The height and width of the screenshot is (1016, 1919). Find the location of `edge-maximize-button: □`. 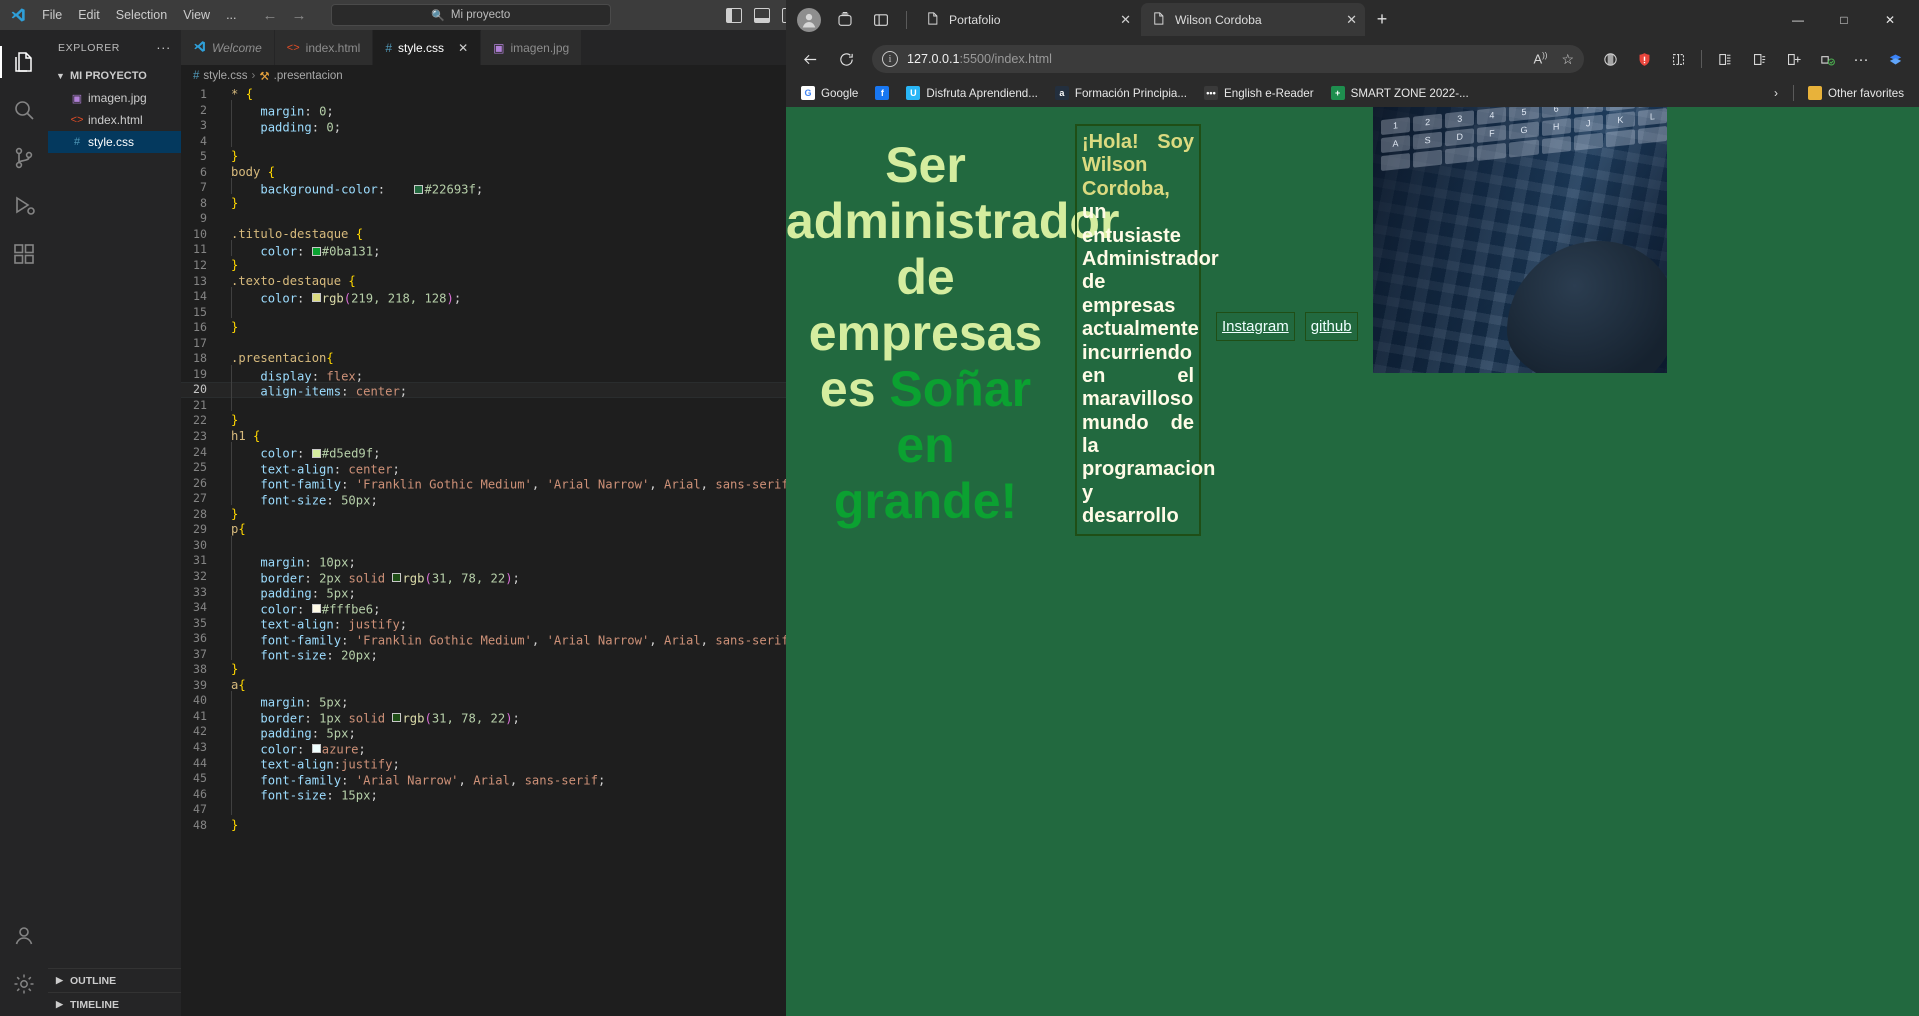

edge-maximize-button: □ is located at coordinates (1844, 19).